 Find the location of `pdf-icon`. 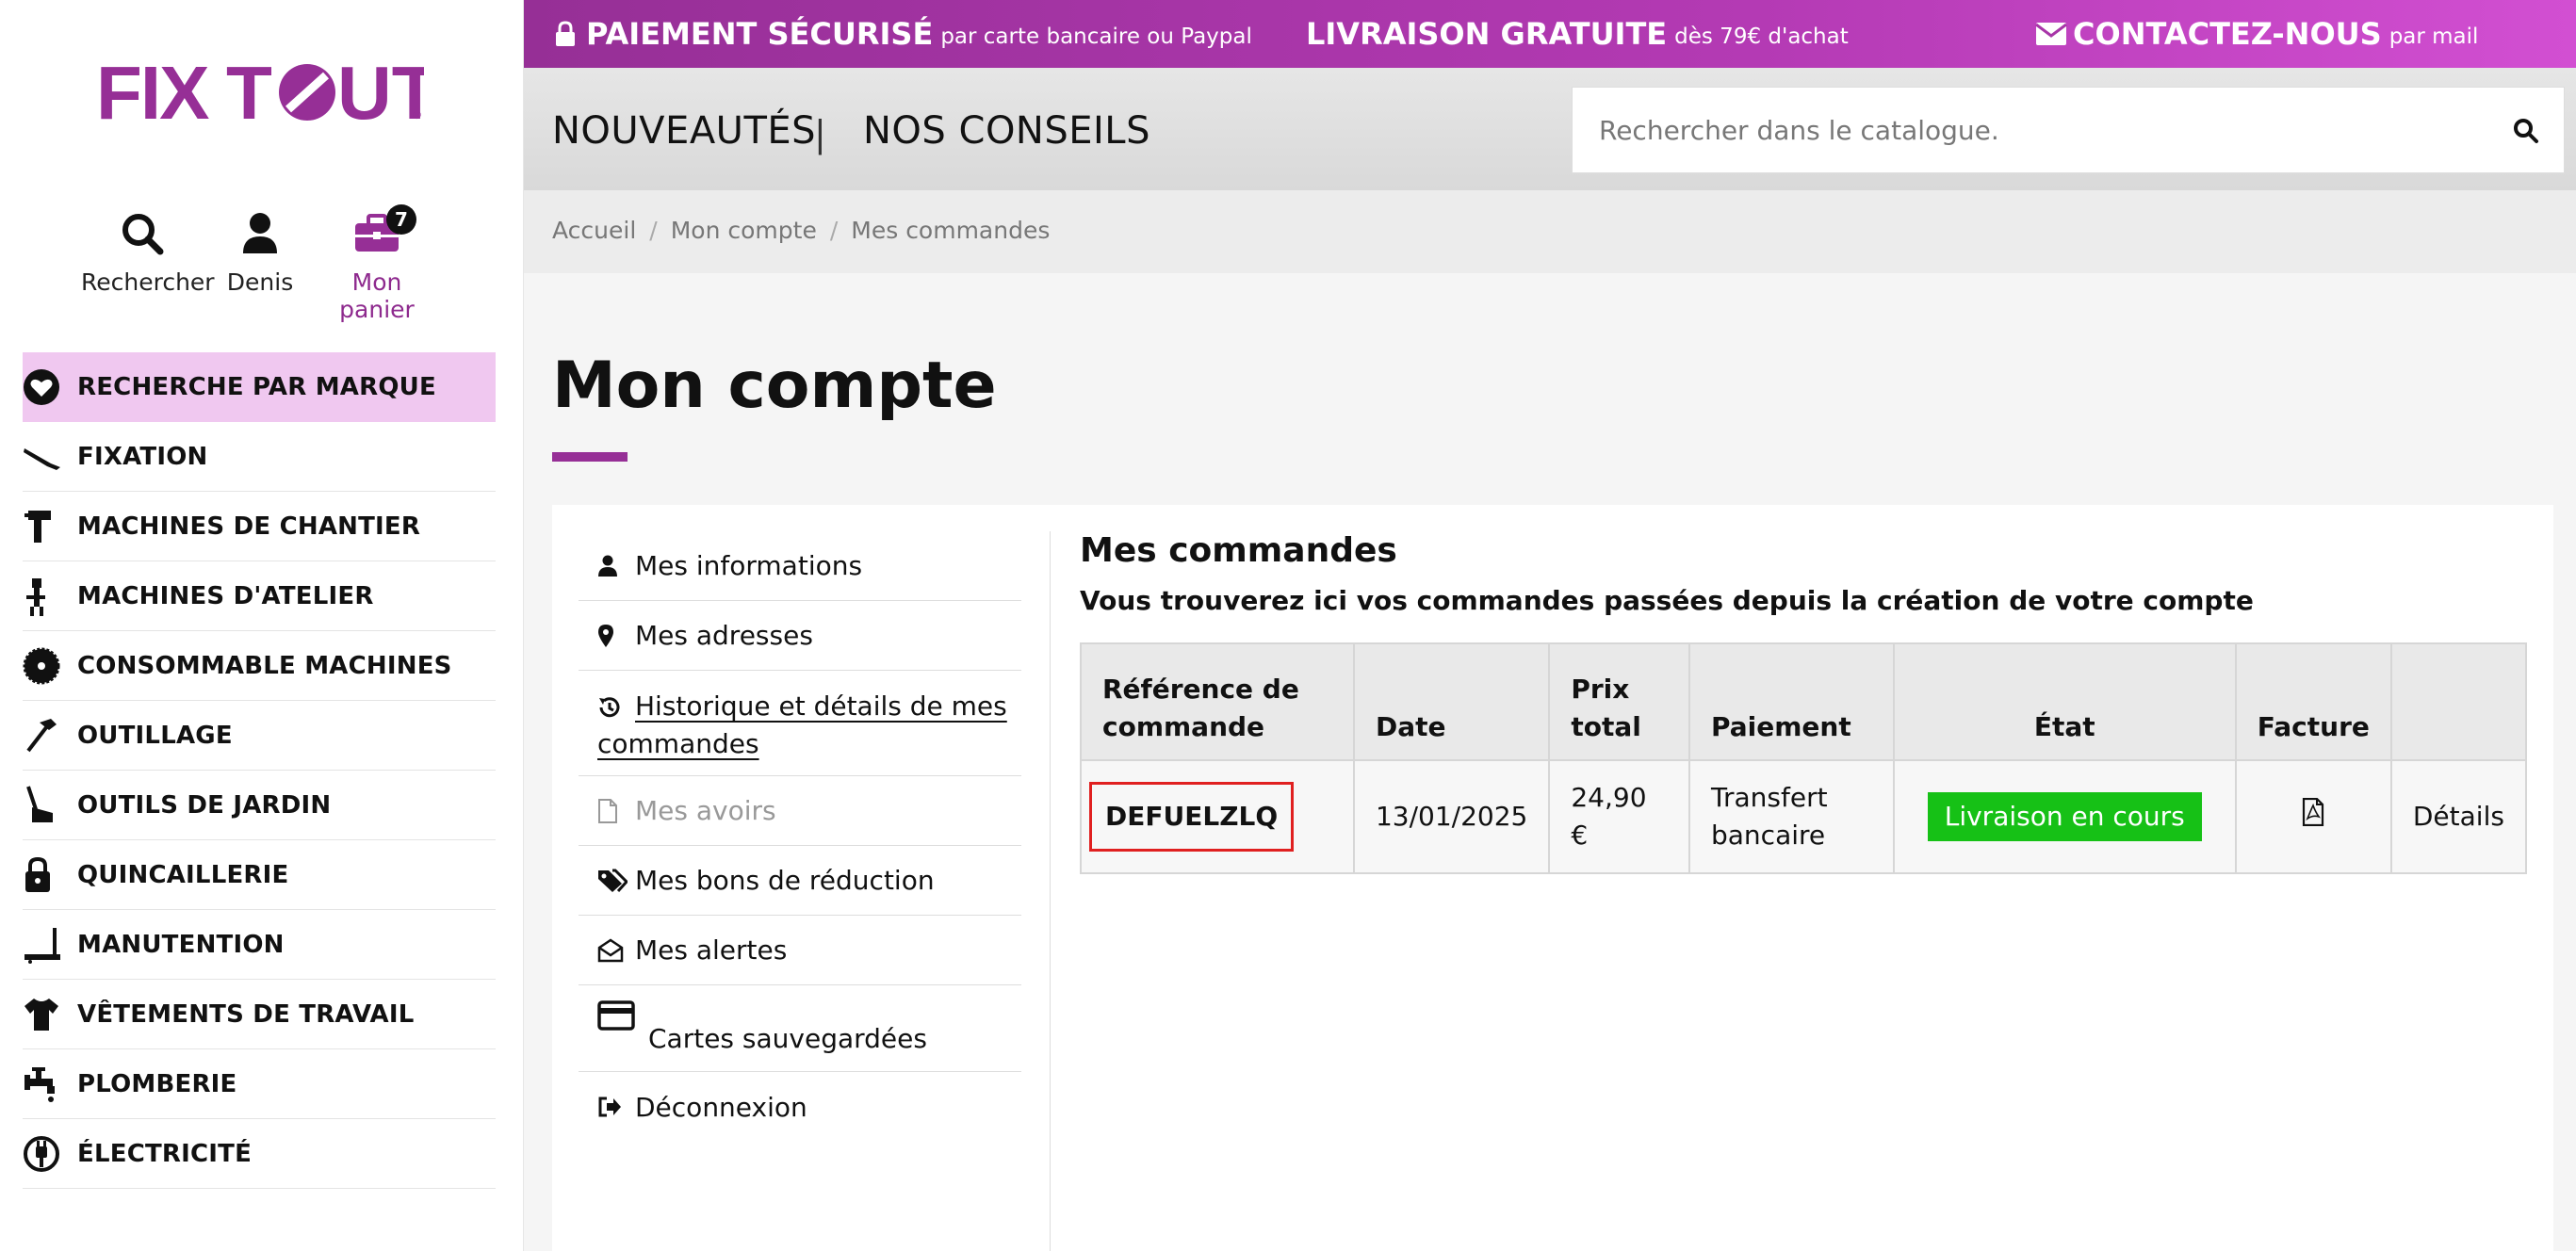

pdf-icon is located at coordinates (2313, 811).